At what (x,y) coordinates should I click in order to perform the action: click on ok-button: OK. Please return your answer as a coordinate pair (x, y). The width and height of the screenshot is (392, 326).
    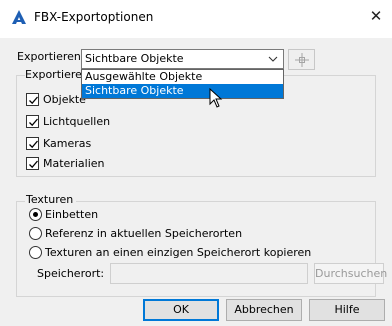
    Looking at the image, I should click on (181, 310).